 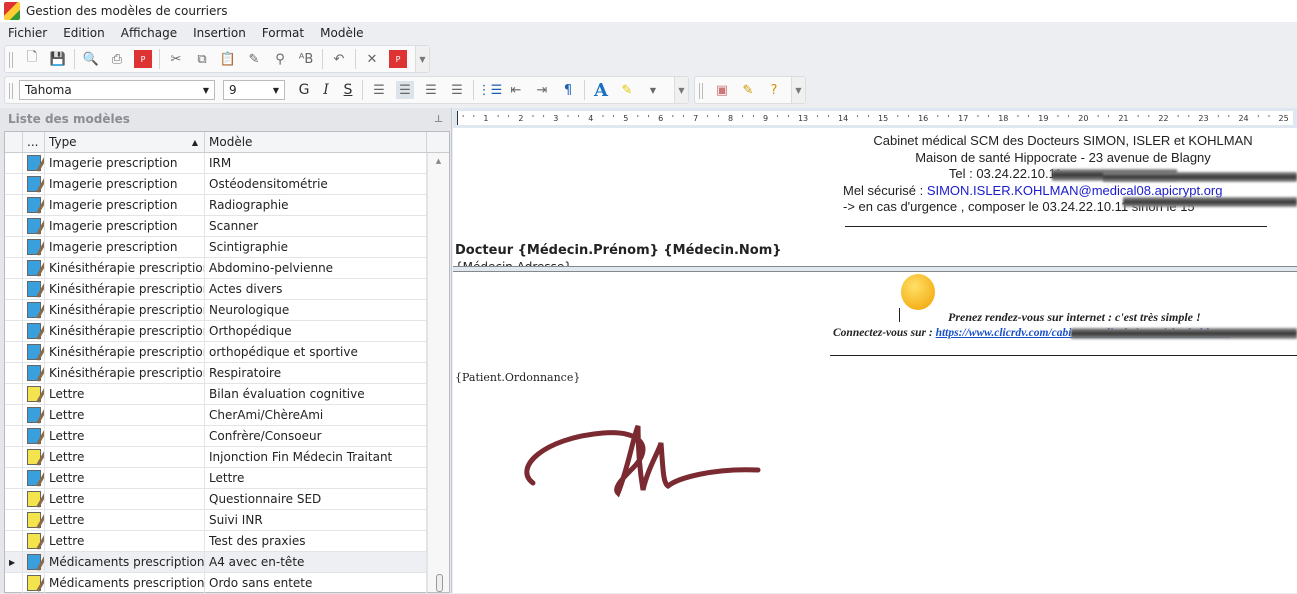 What do you see at coordinates (748, 90) in the screenshot?
I see `edit-model-icon: ✎` at bounding box center [748, 90].